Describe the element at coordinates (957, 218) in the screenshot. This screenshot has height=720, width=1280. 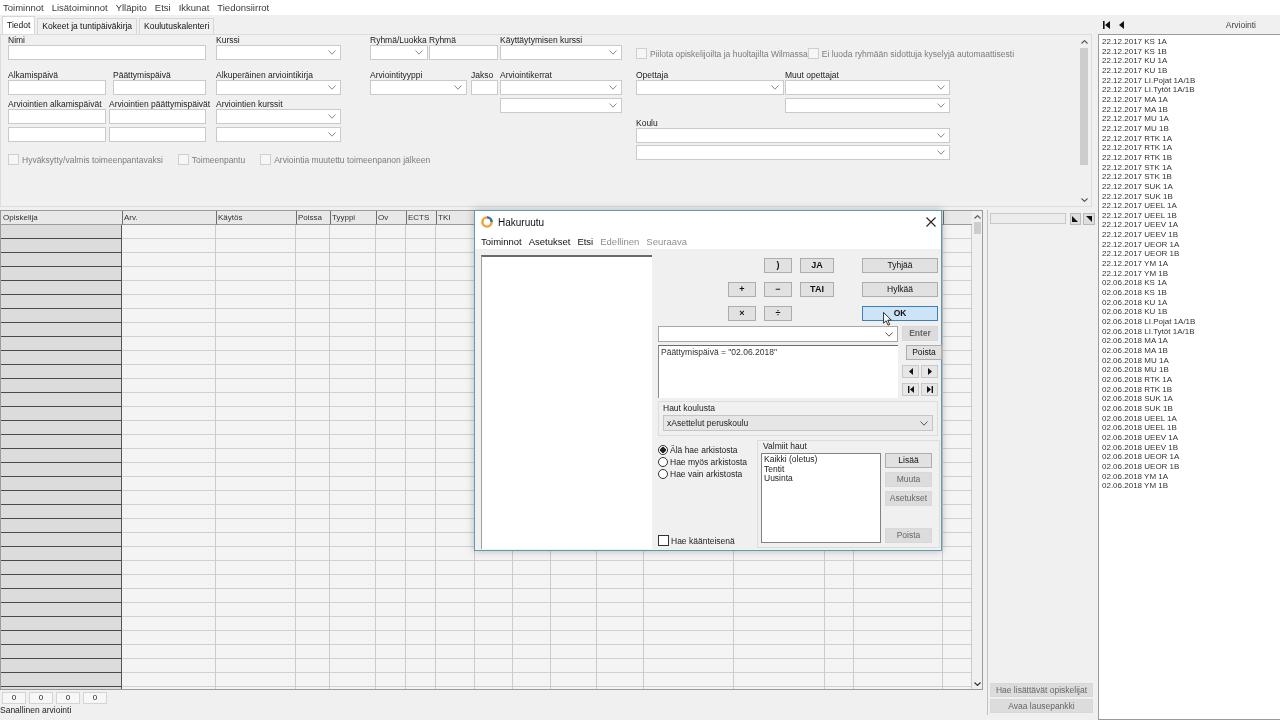
I see `column-header` at that location.